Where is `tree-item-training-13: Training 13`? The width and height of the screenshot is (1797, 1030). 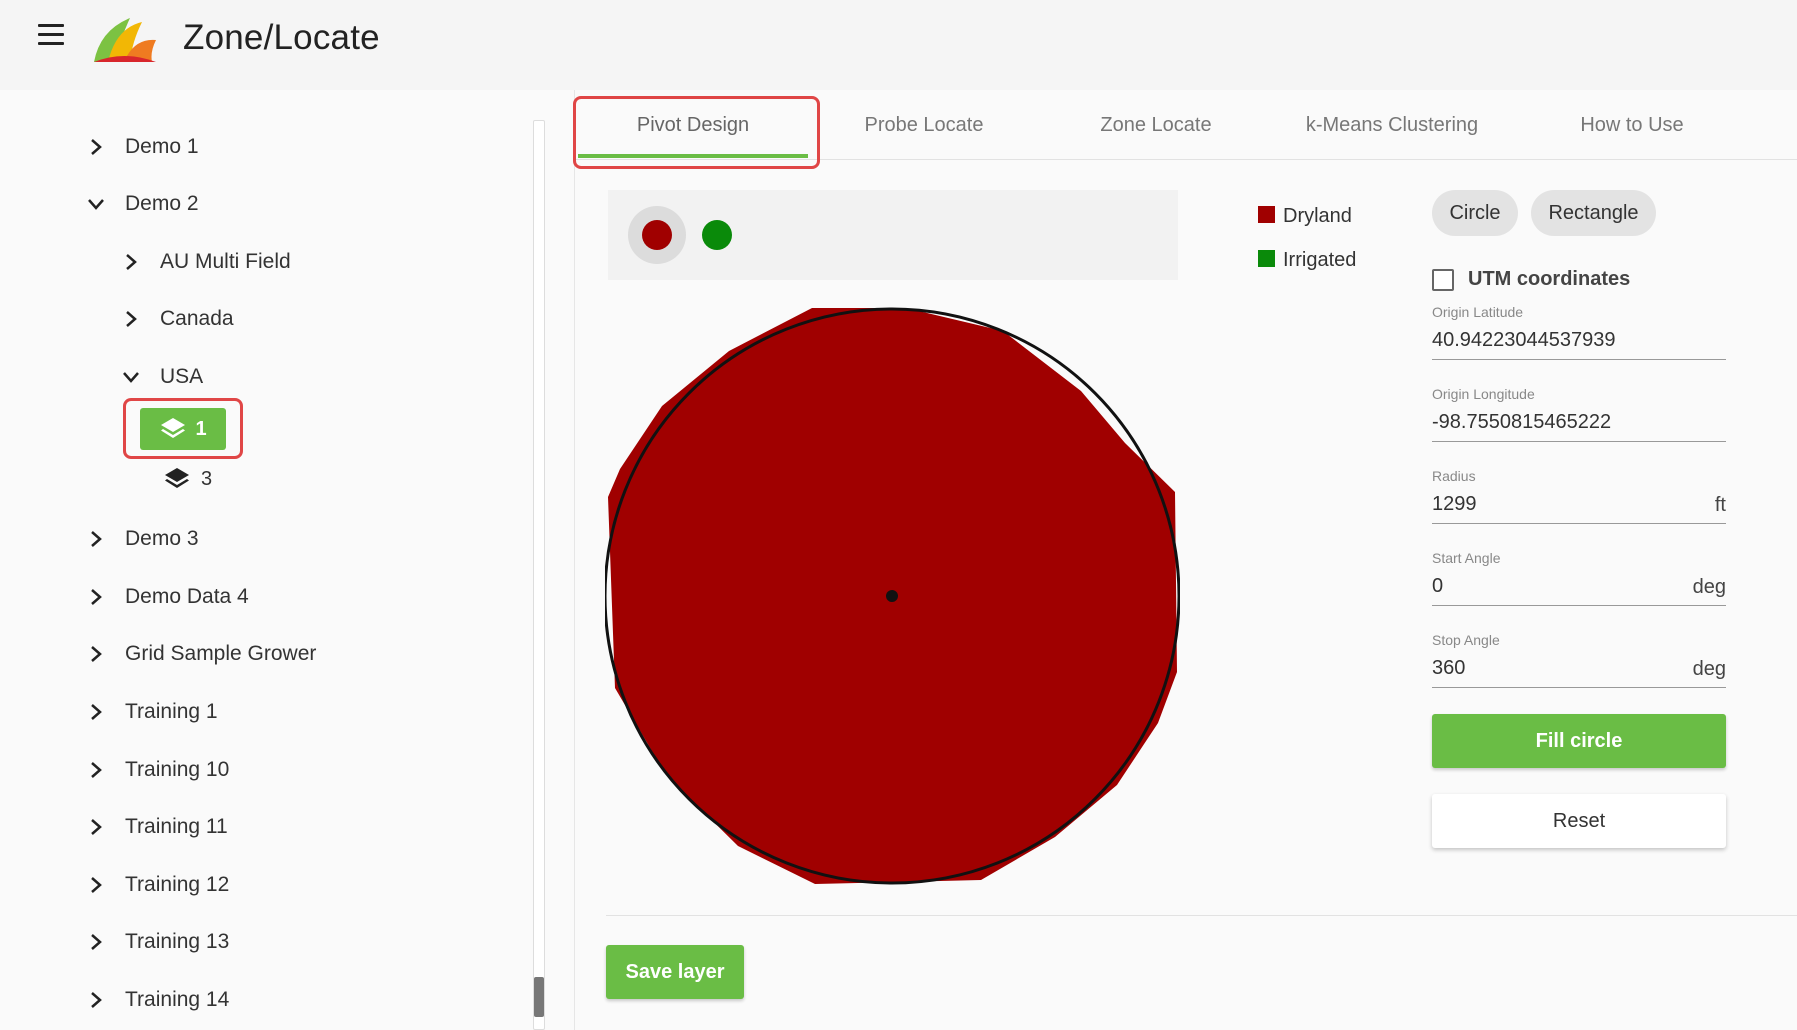
tree-item-training-13: Training 13 is located at coordinates (157, 942).